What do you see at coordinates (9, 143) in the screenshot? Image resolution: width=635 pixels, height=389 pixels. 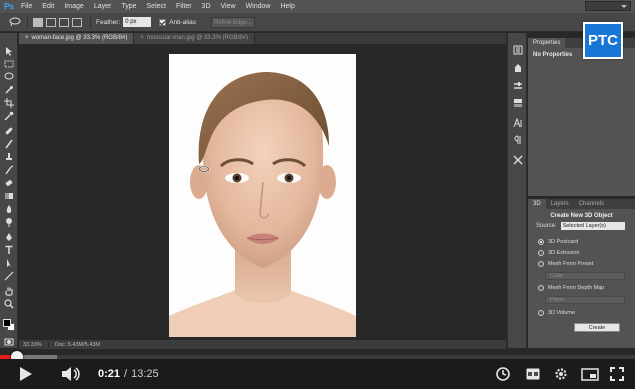 I see `brush-tool-icon` at bounding box center [9, 143].